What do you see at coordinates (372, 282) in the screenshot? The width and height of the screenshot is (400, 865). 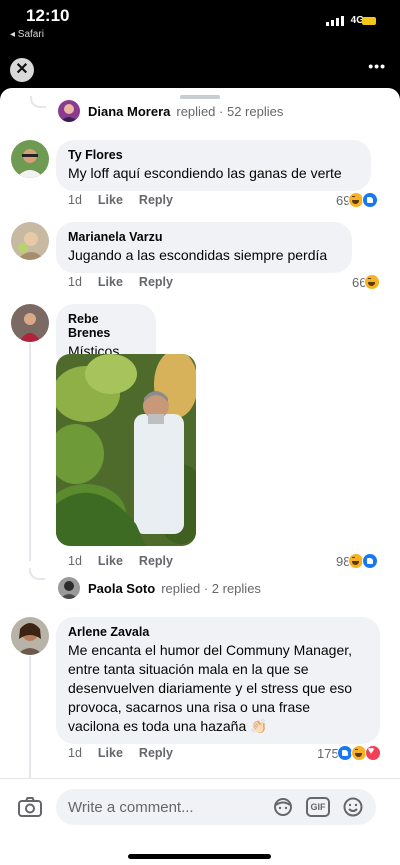 I see `haha-reaction-icon` at bounding box center [372, 282].